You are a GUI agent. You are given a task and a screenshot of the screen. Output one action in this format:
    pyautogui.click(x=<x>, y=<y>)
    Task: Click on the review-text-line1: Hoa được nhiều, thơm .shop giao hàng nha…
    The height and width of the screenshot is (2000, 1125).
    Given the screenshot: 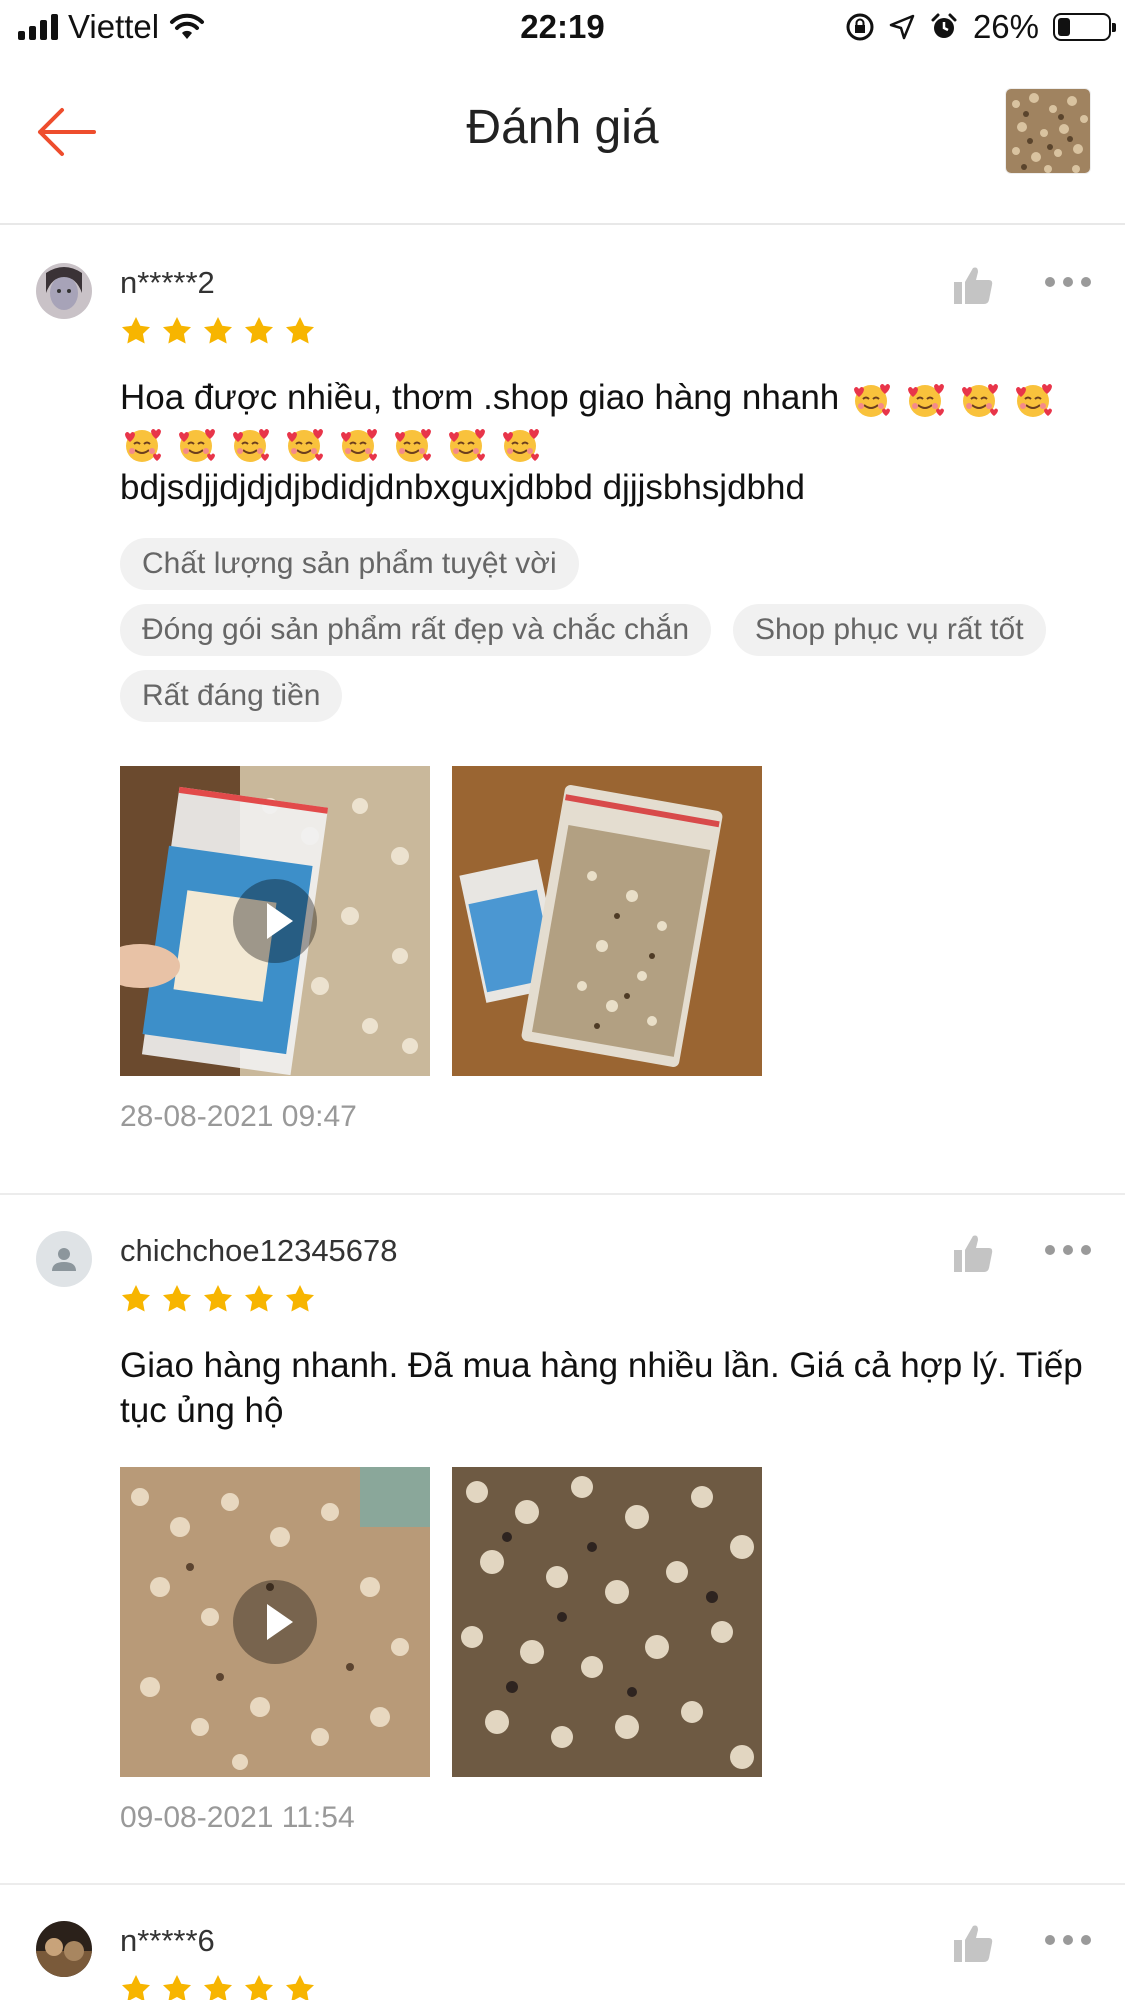 What is the action you would take?
    pyautogui.click(x=480, y=397)
    